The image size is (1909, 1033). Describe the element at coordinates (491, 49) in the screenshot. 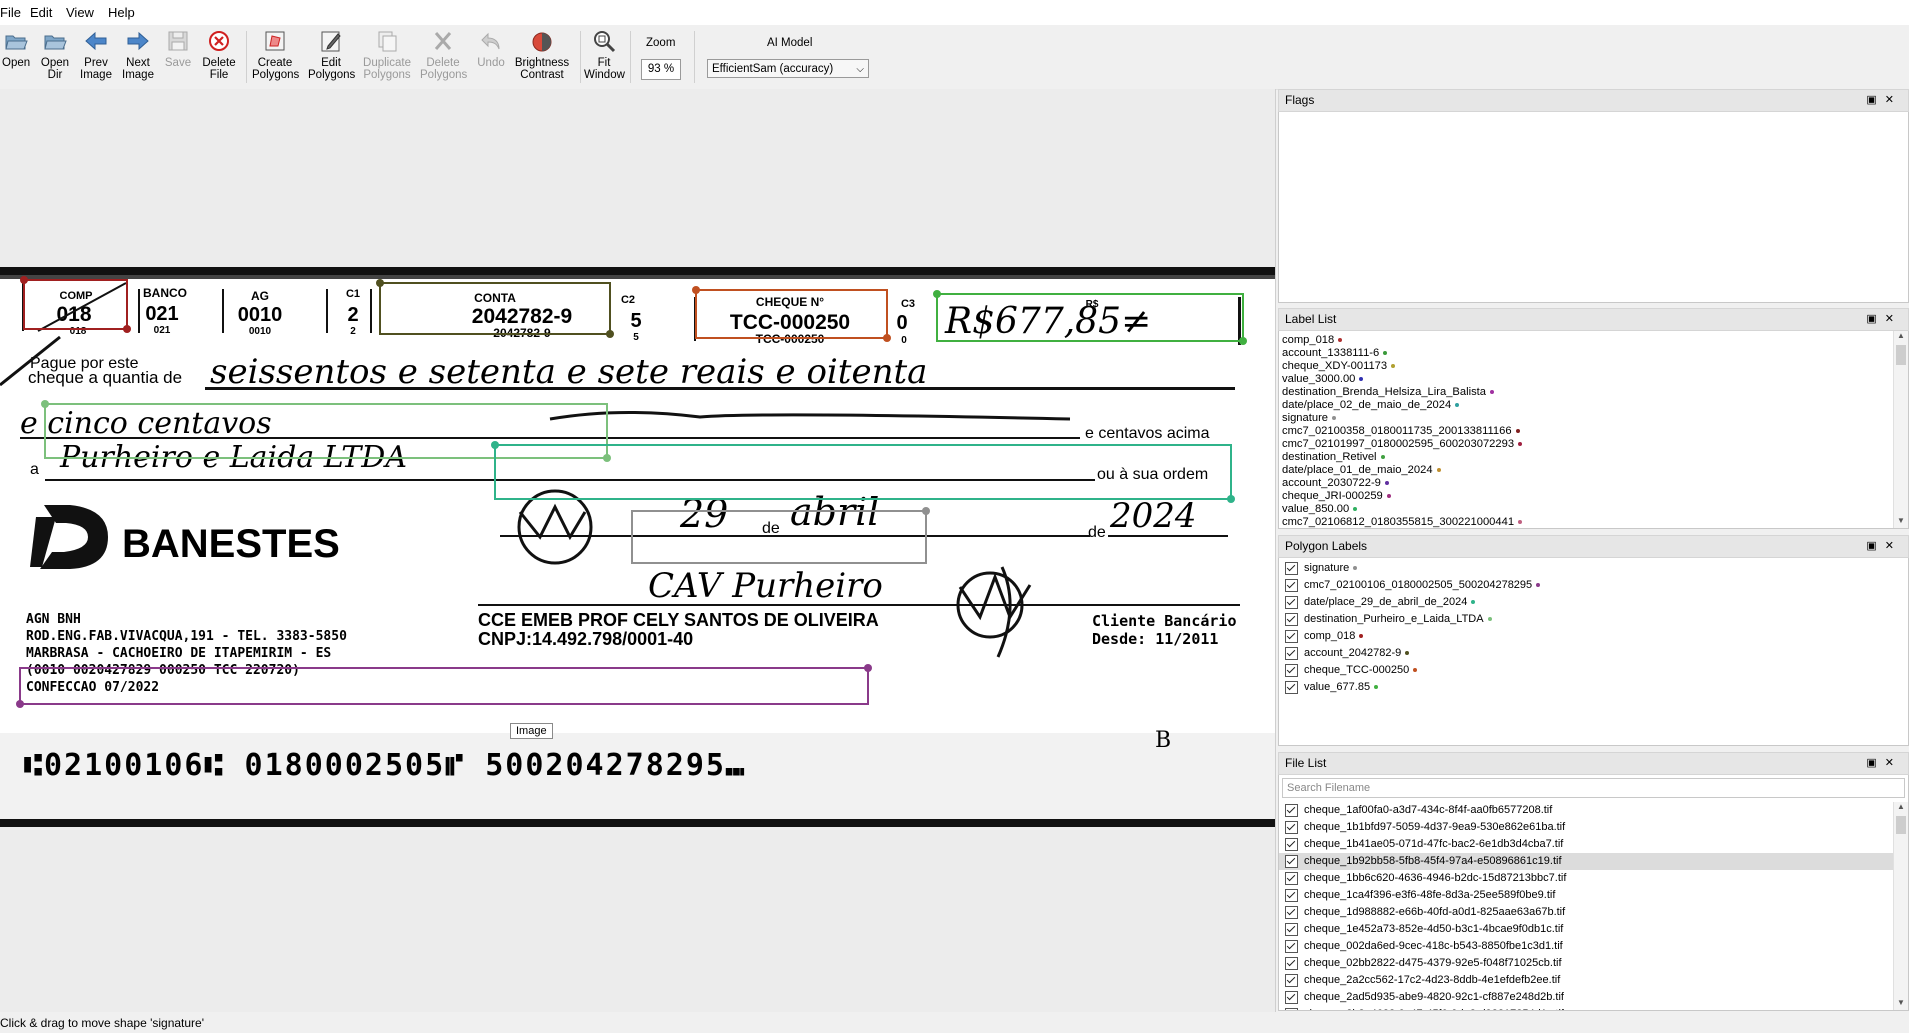

I see `undo-button: Undo` at that location.